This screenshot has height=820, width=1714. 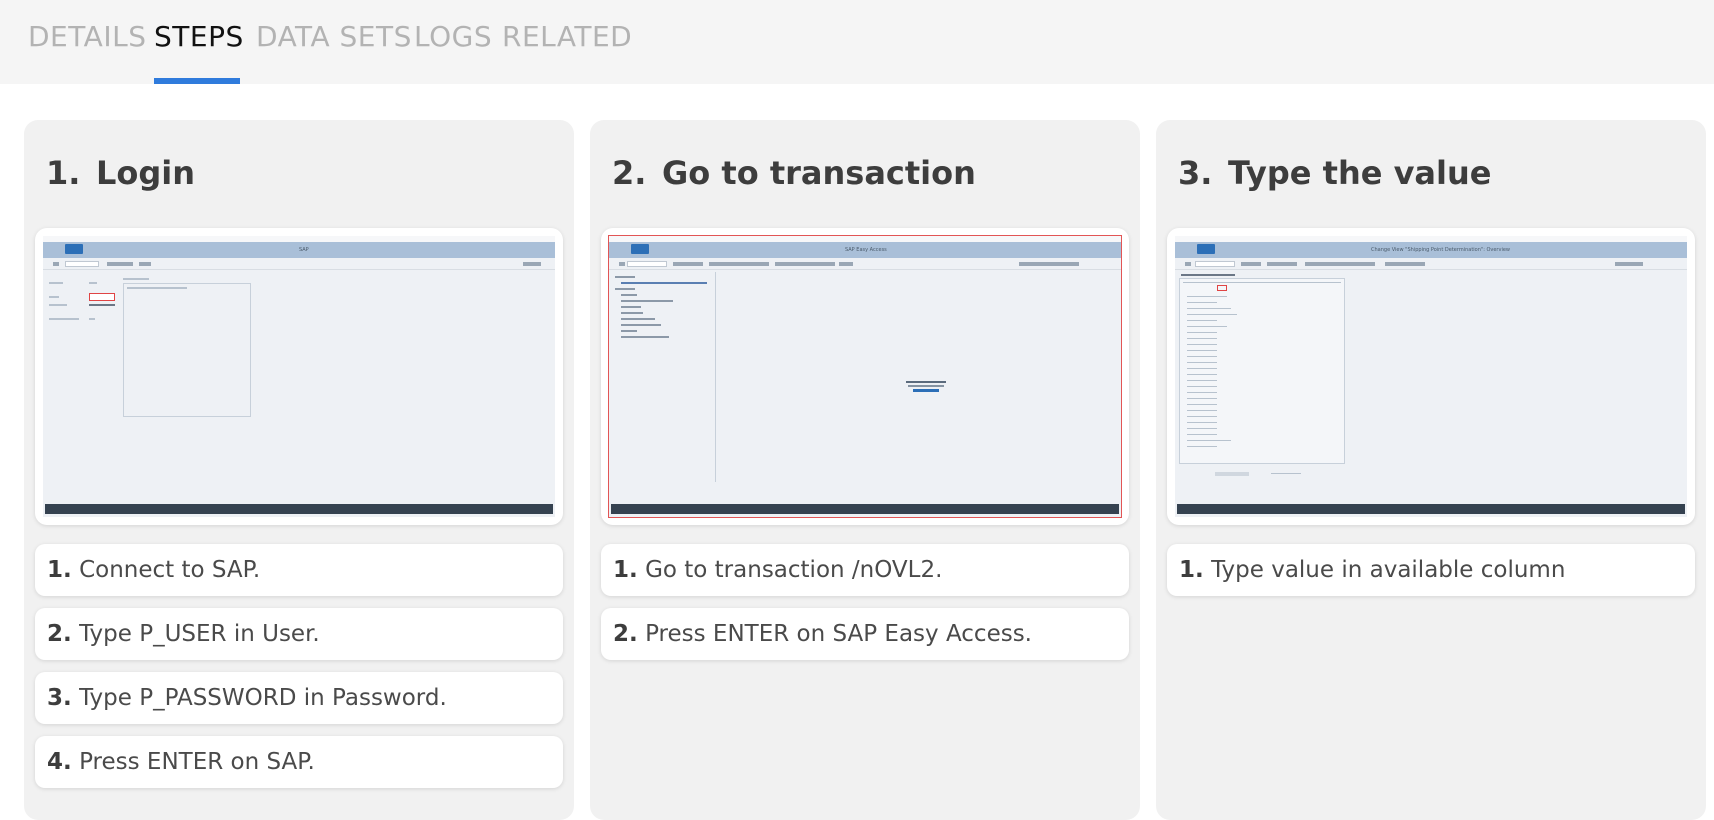 What do you see at coordinates (59, 698) in the screenshot?
I see `step-number: 3.` at bounding box center [59, 698].